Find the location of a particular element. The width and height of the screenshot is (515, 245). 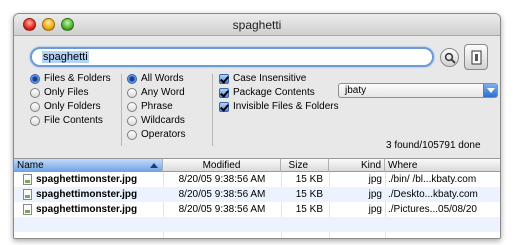

option-label: Only Folders is located at coordinates (72, 106).